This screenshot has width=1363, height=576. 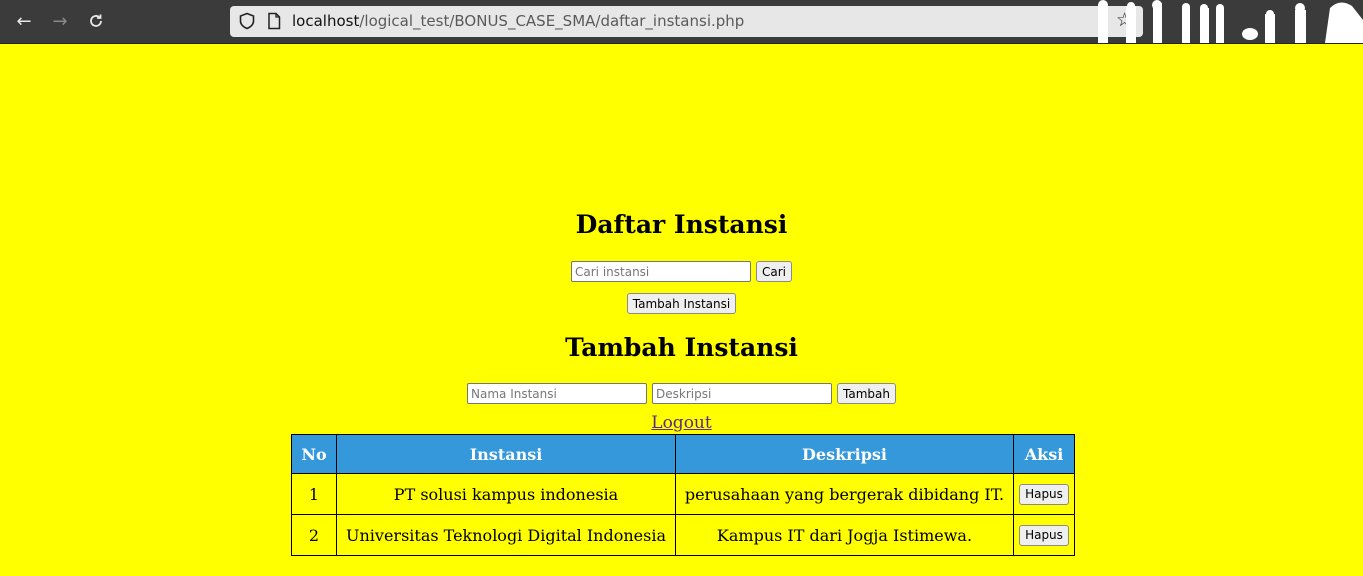 What do you see at coordinates (1226, 21) in the screenshot?
I see `theme-silhouettes` at bounding box center [1226, 21].